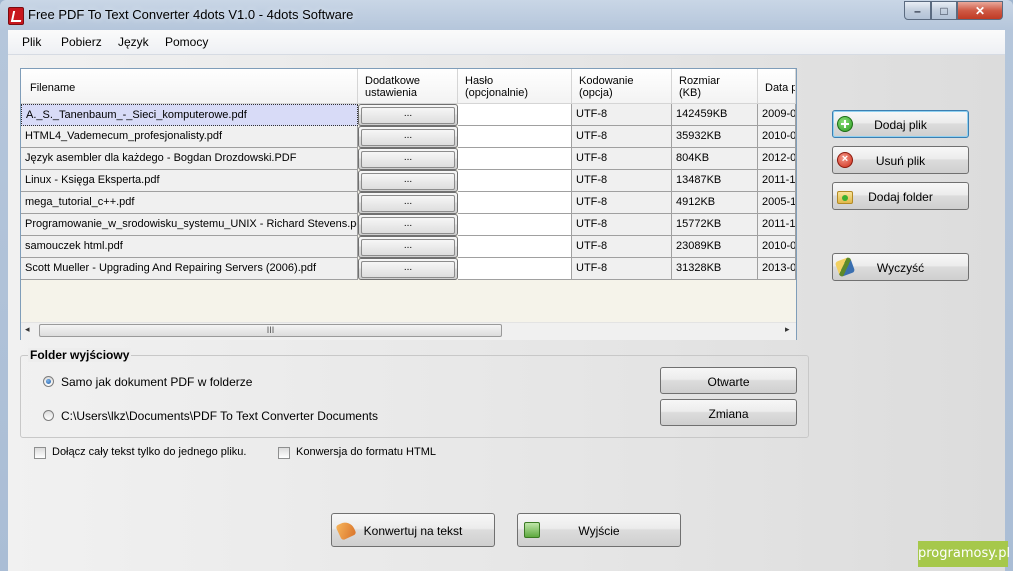  I want to click on cell-size: 804KB, so click(715, 159).